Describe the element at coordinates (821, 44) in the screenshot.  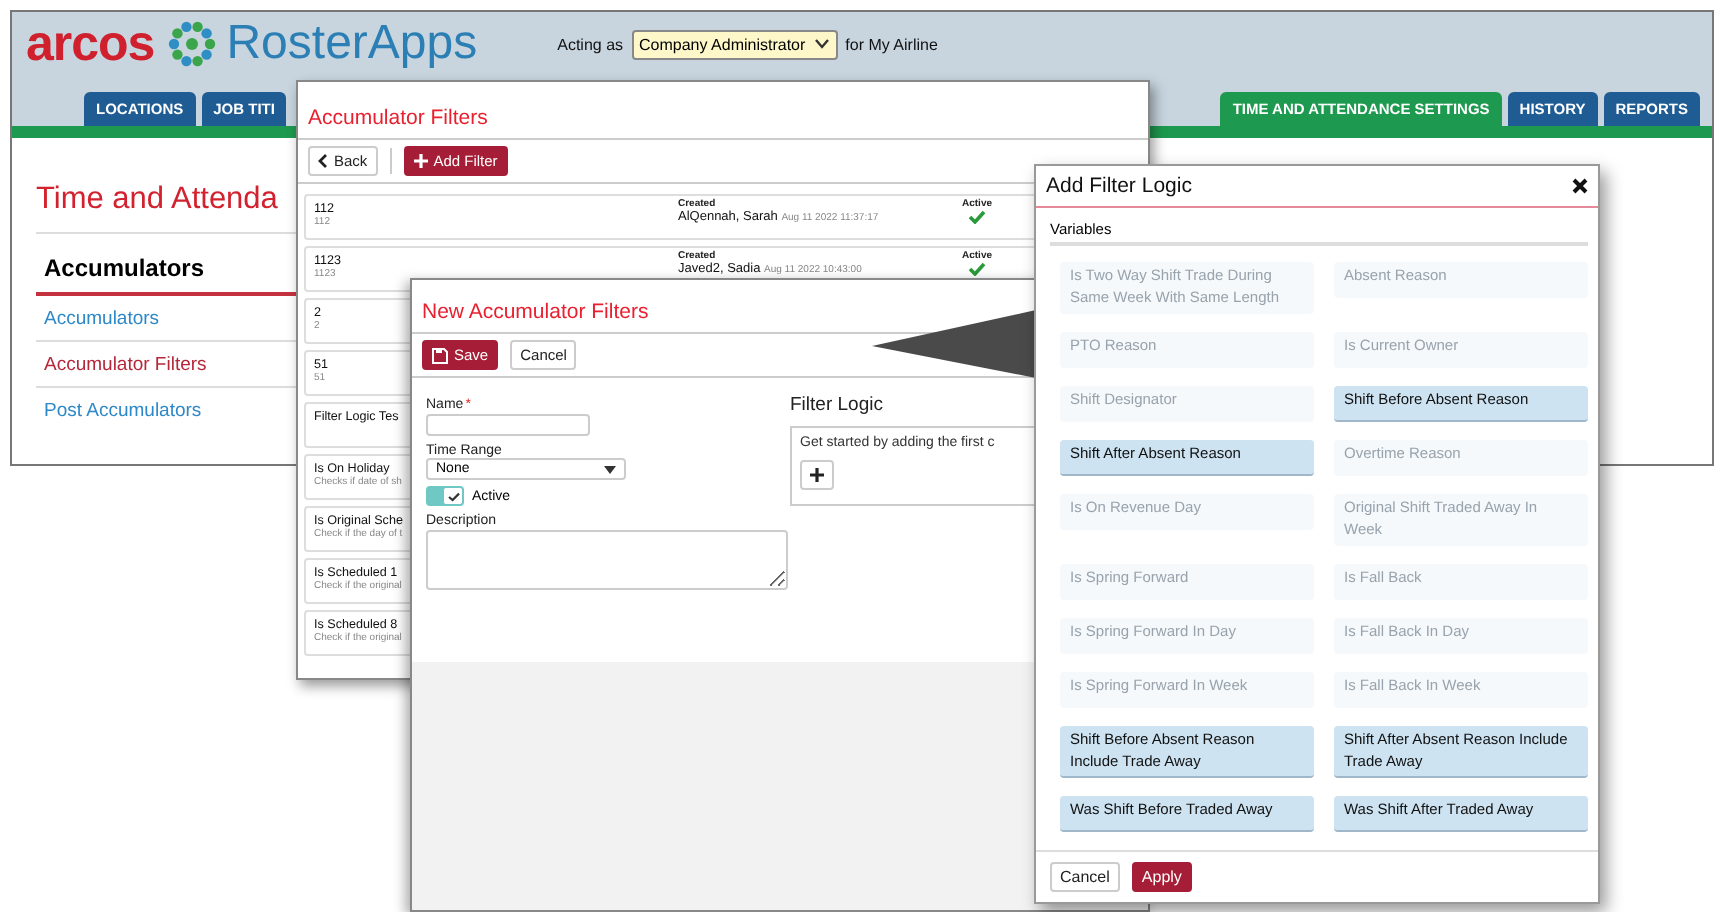
I see `caret-icon` at that location.